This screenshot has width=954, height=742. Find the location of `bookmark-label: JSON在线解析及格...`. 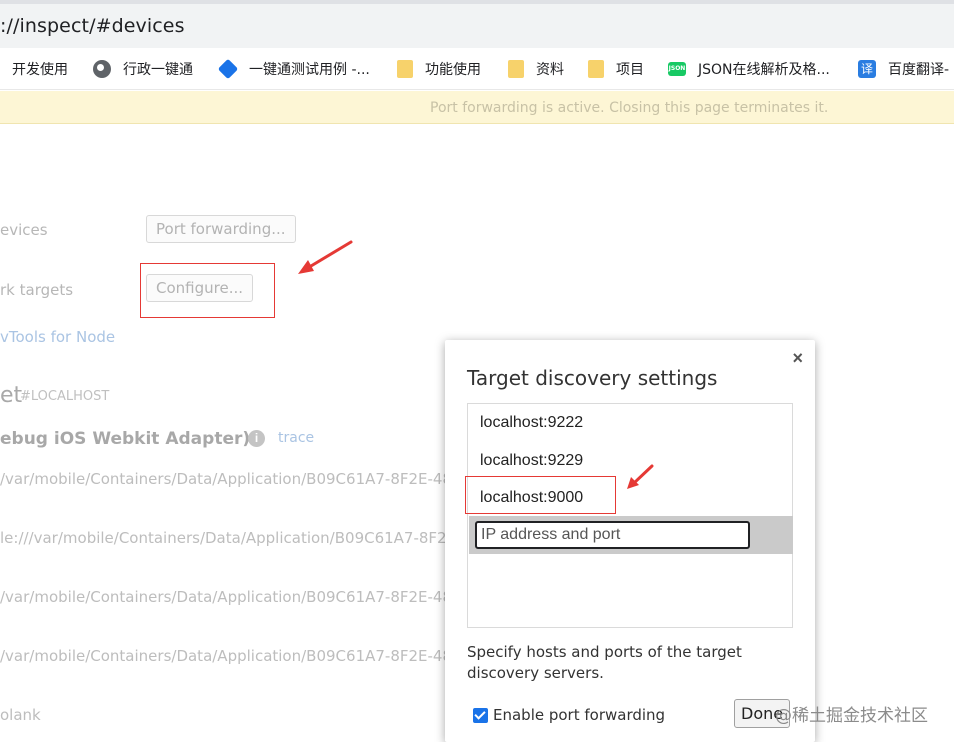

bookmark-label: JSON在线解析及格... is located at coordinates (764, 70).